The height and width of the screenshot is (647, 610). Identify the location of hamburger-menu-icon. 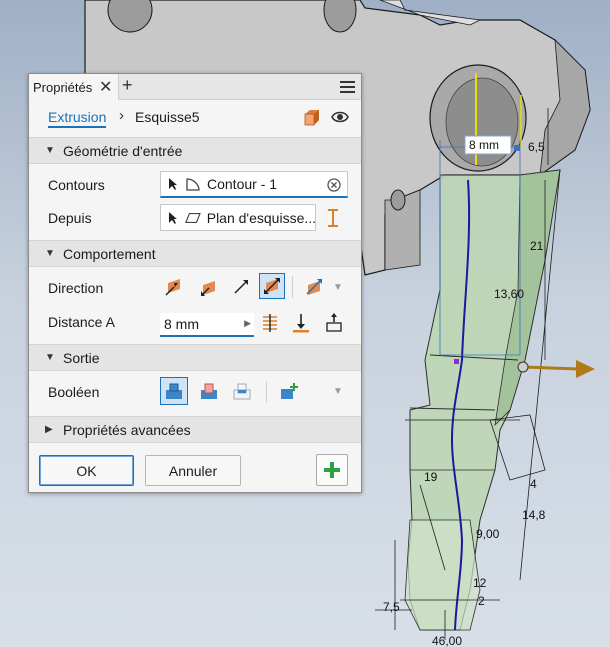
(347, 87).